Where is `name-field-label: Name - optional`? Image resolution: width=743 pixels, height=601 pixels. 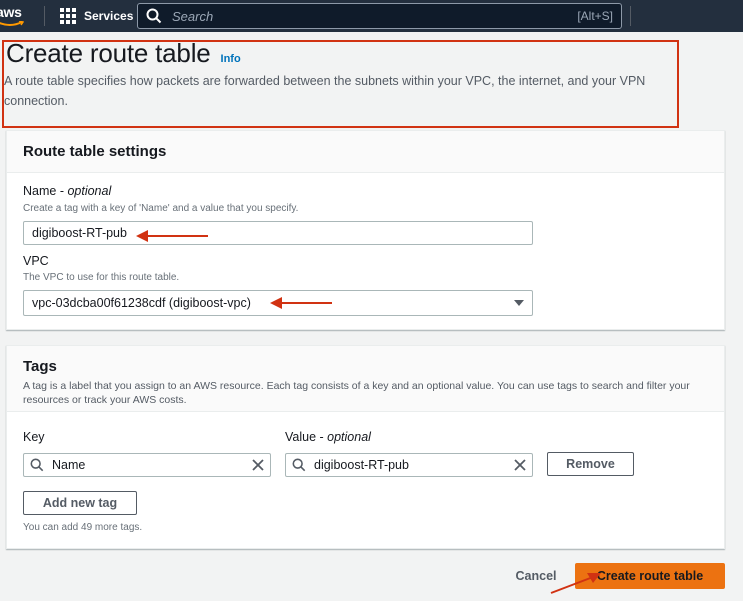 name-field-label: Name - optional is located at coordinates (67, 191).